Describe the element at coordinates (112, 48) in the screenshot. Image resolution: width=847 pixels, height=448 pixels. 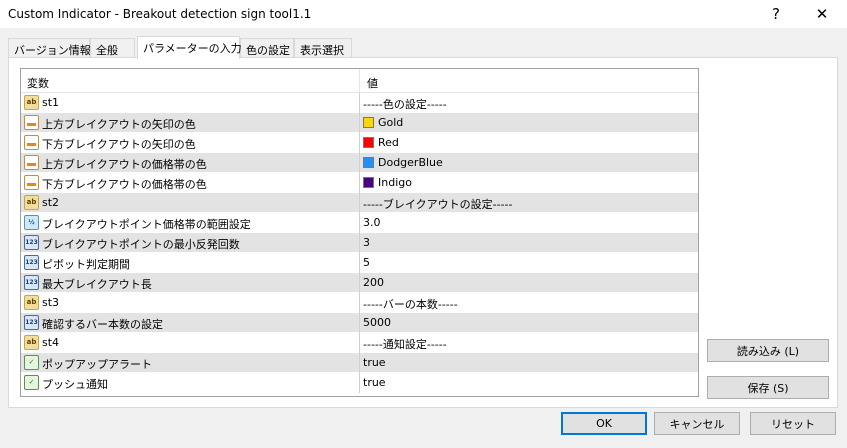
I see `tab-general: 全般` at that location.